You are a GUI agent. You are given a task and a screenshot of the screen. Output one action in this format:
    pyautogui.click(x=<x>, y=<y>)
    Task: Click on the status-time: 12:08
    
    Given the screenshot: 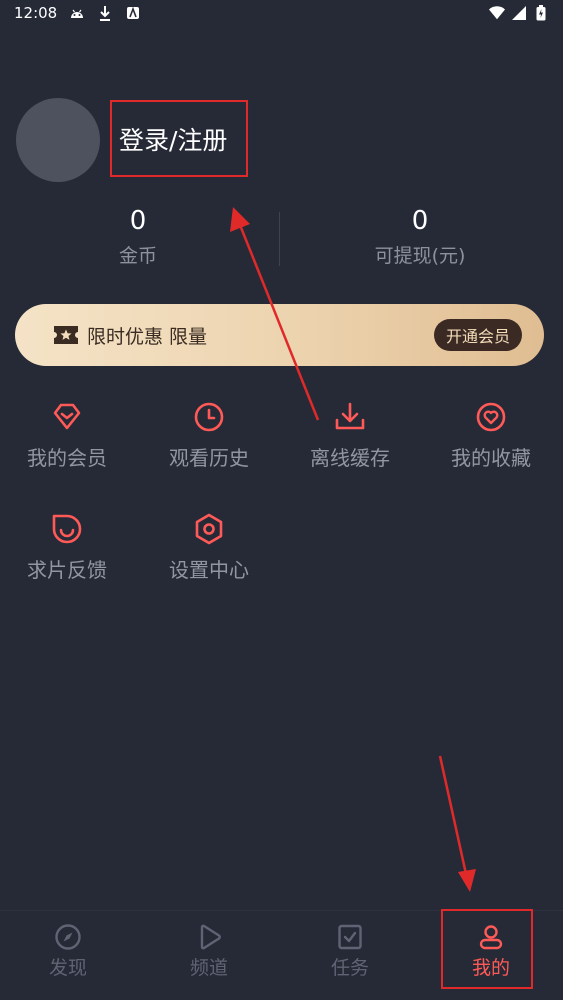 What is the action you would take?
    pyautogui.click(x=36, y=13)
    